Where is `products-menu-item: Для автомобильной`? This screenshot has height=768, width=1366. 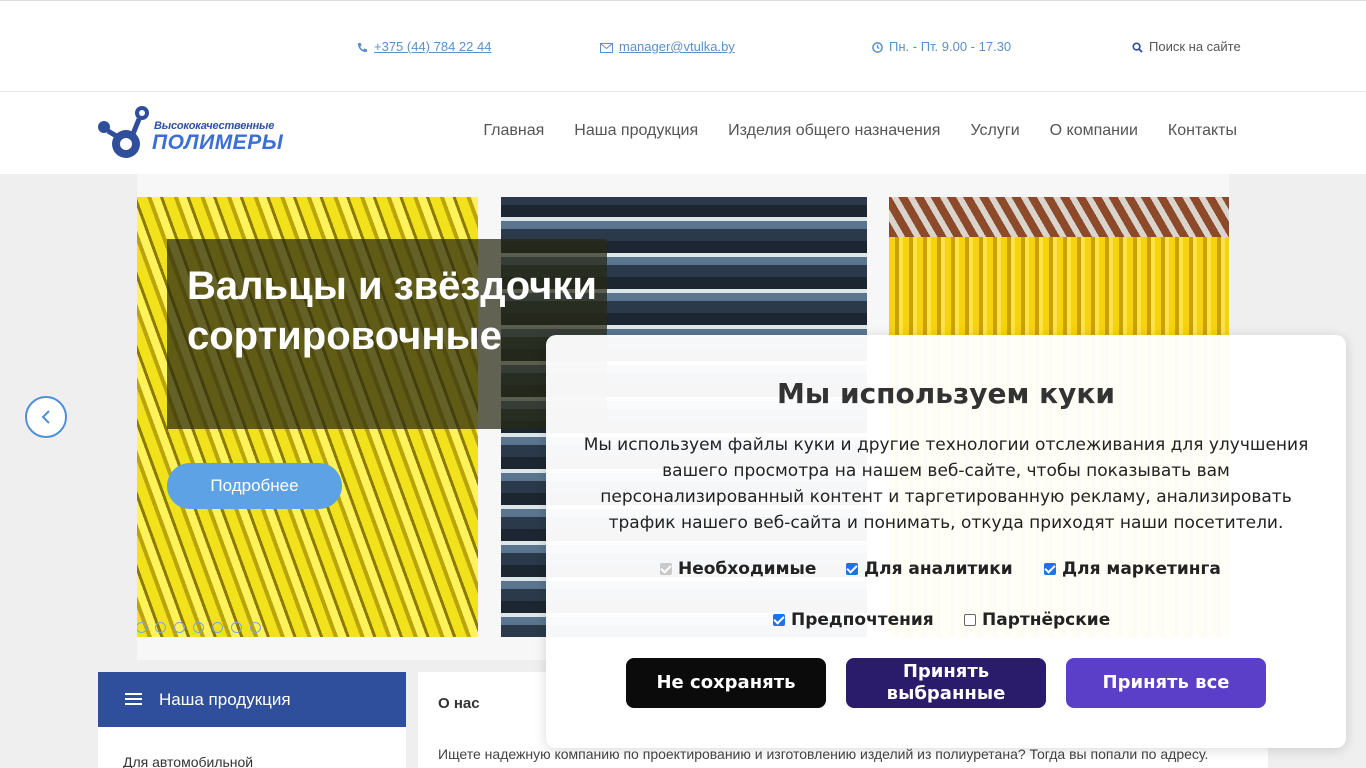
products-menu-item: Для автомобильной is located at coordinates (188, 761).